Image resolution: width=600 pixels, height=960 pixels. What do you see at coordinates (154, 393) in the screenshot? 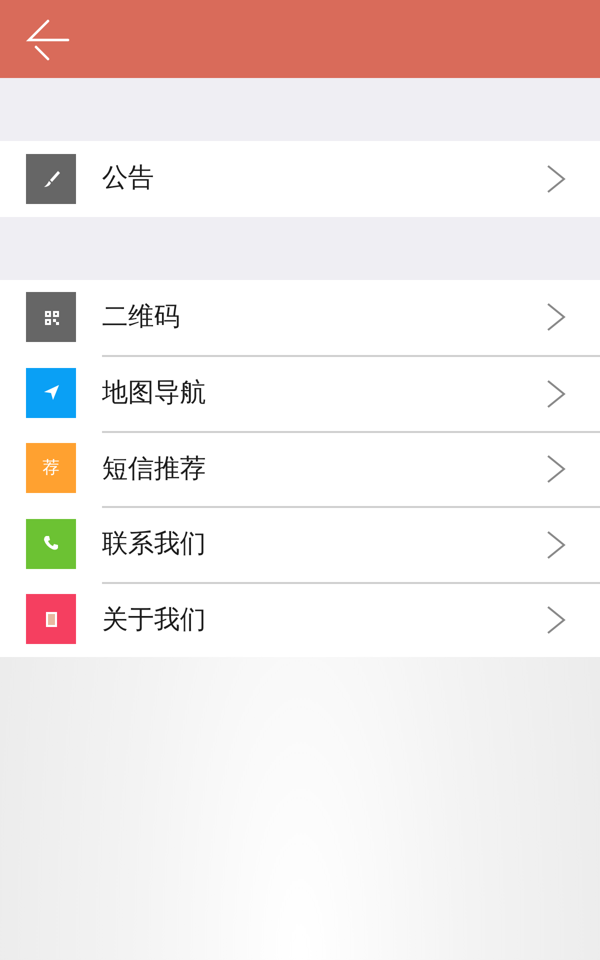
I see `menu-label: 地图导航` at bounding box center [154, 393].